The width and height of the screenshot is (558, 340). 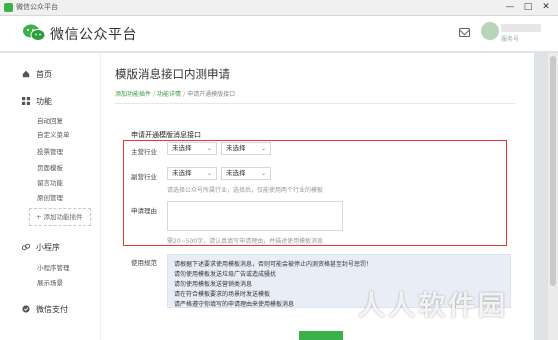 I want to click on title-divider, so click(x=315, y=103).